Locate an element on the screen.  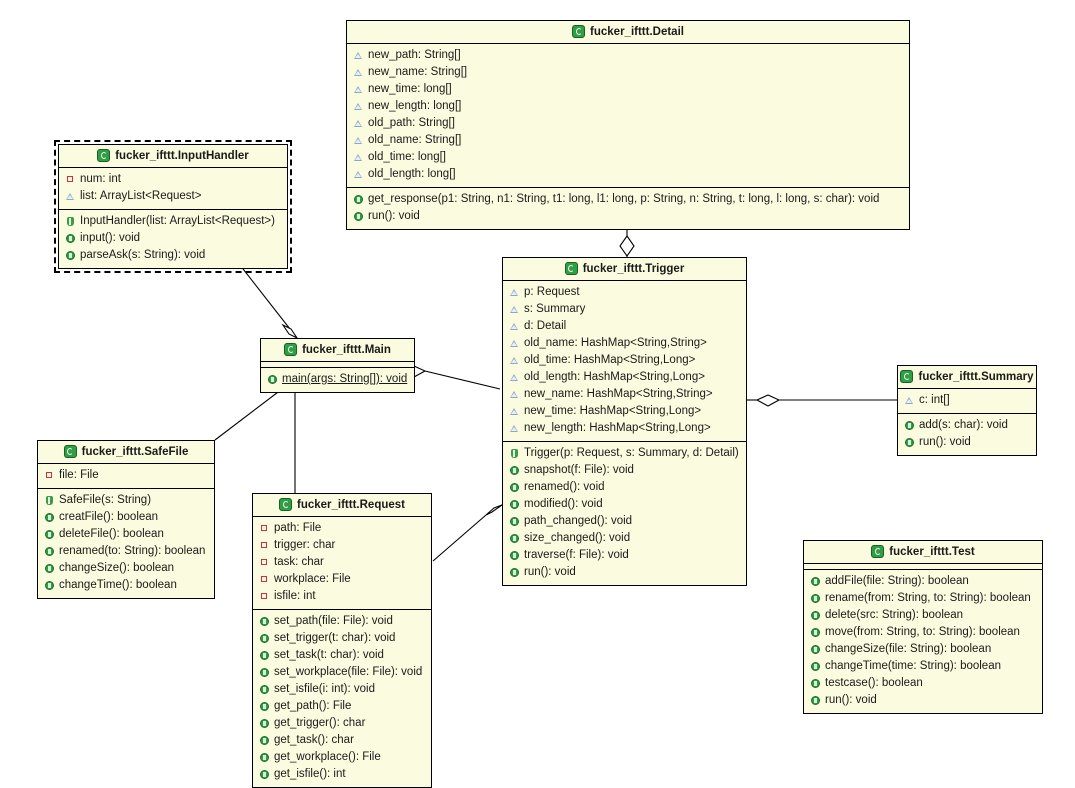
class-header-main: fucker_ifttt.Main is located at coordinates (337, 350).